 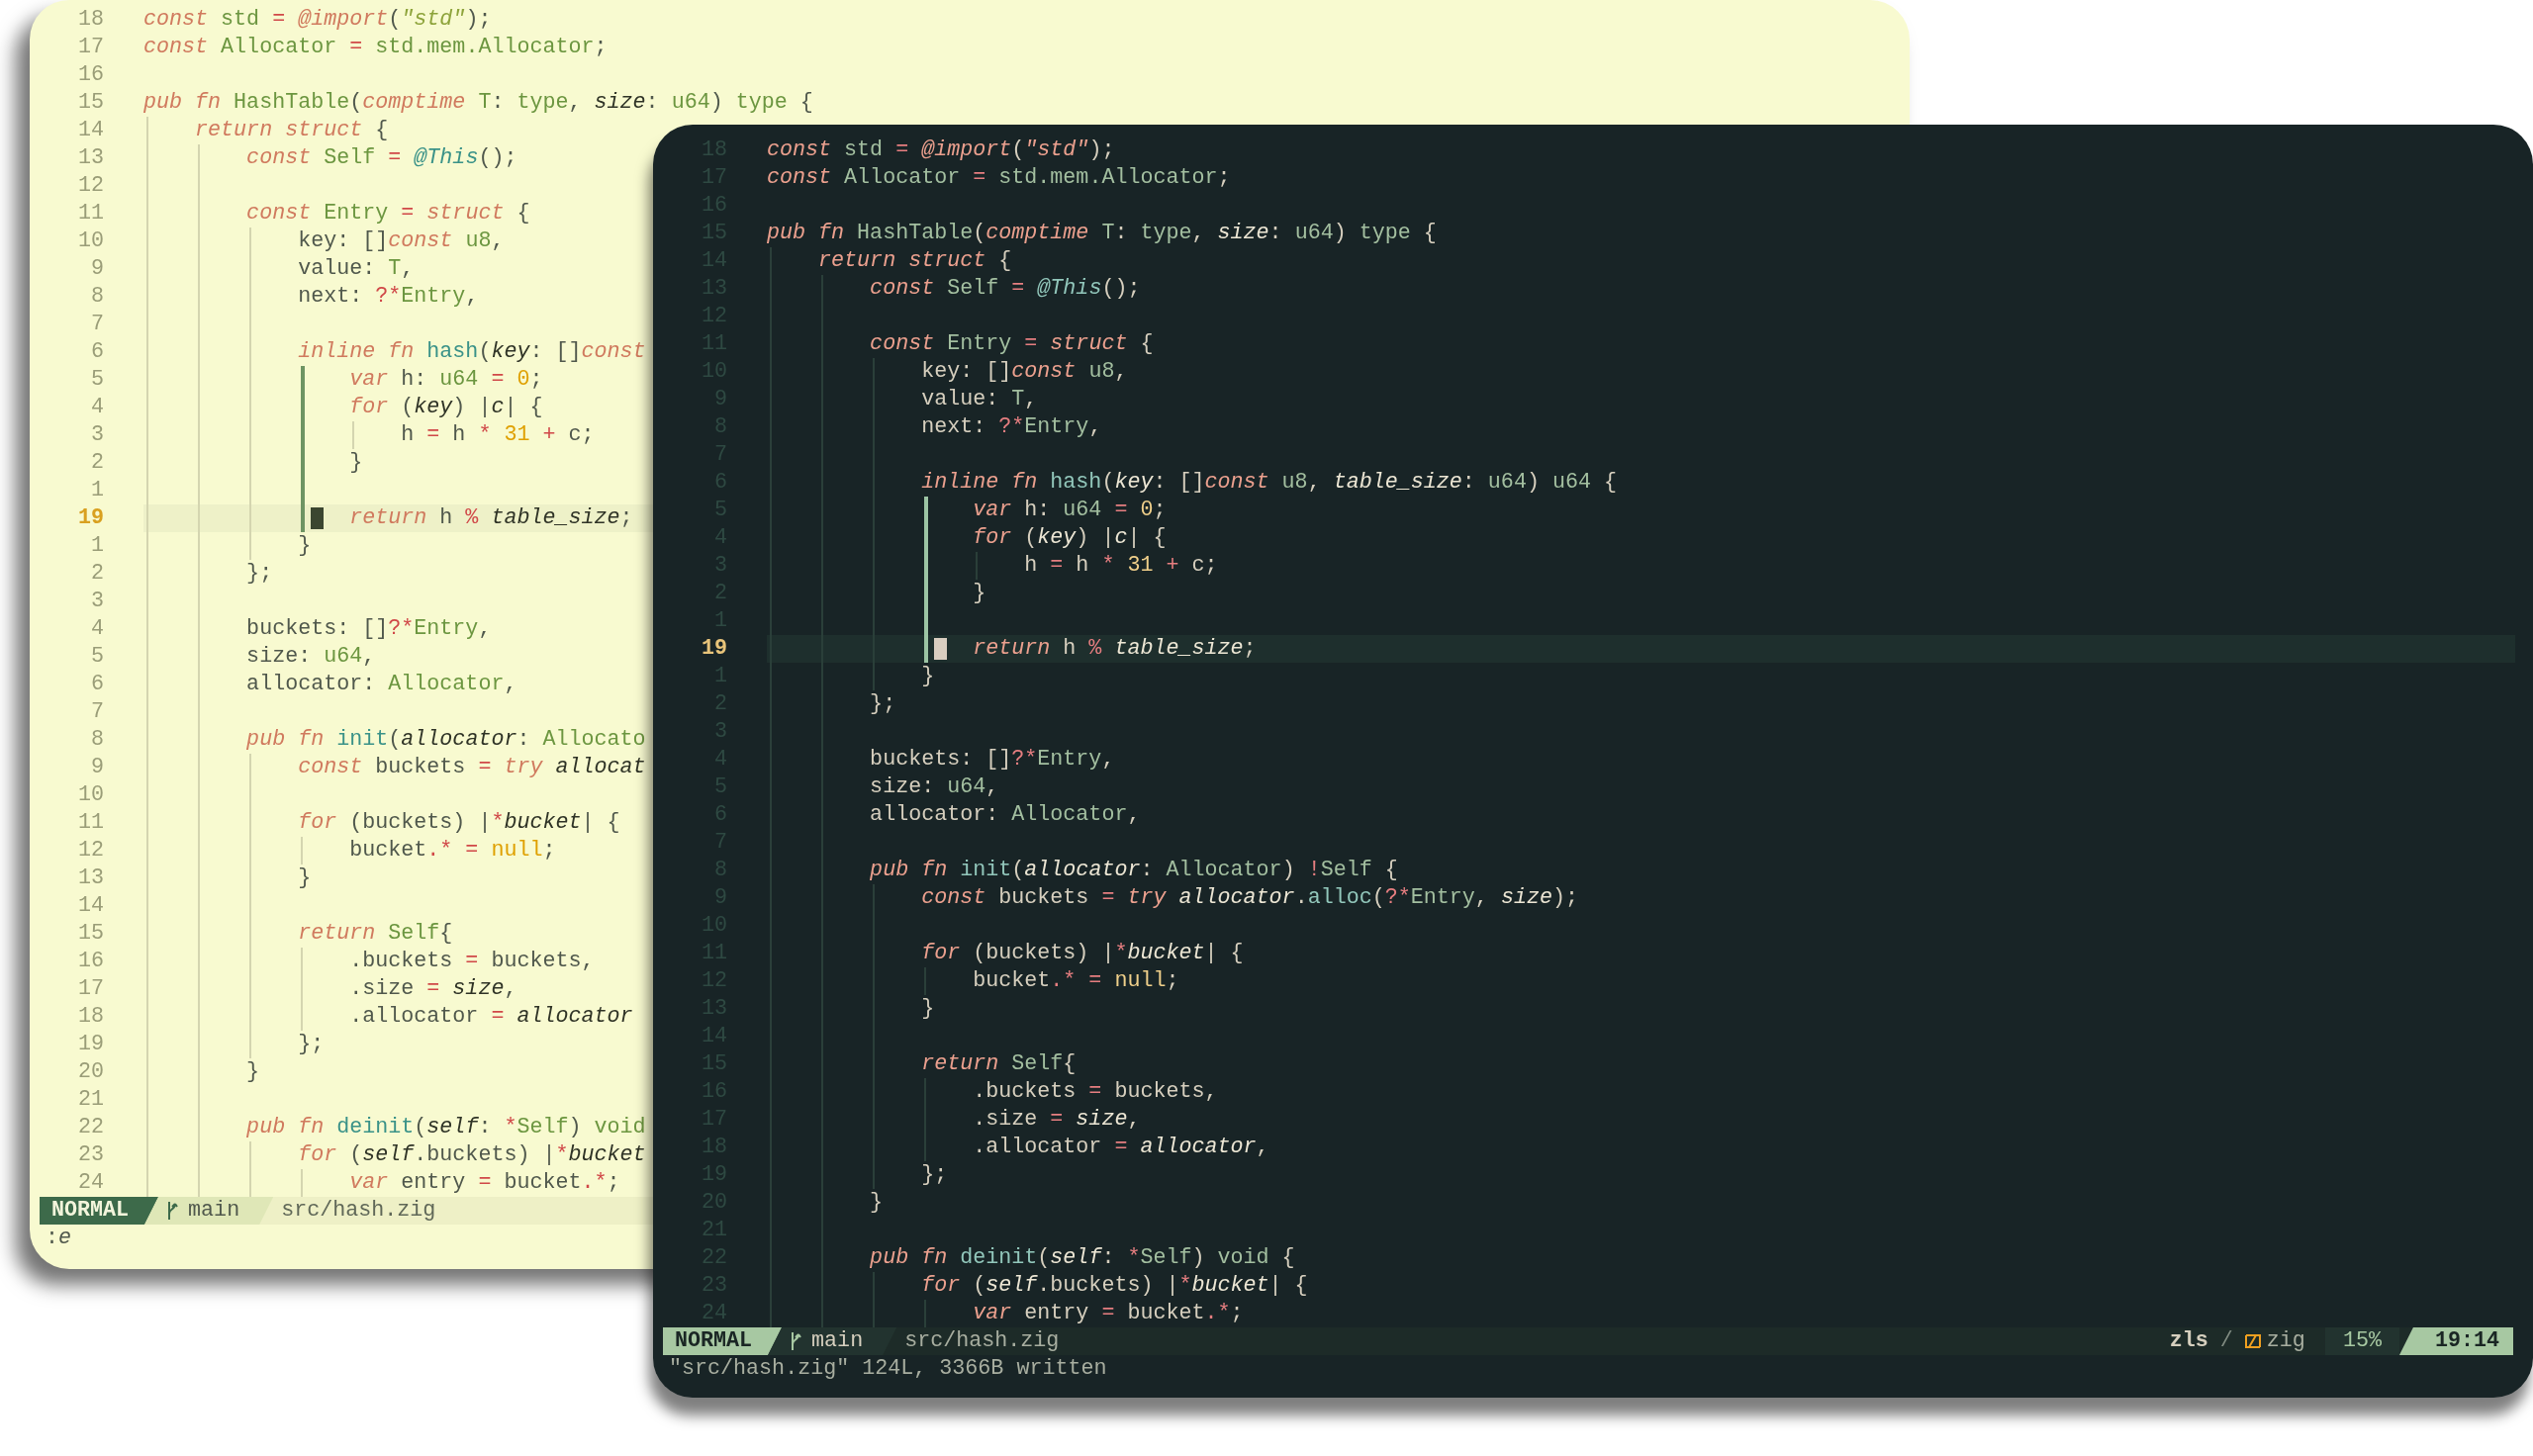 I want to click on code-line: const Self = @This();, so click(x=1641, y=289).